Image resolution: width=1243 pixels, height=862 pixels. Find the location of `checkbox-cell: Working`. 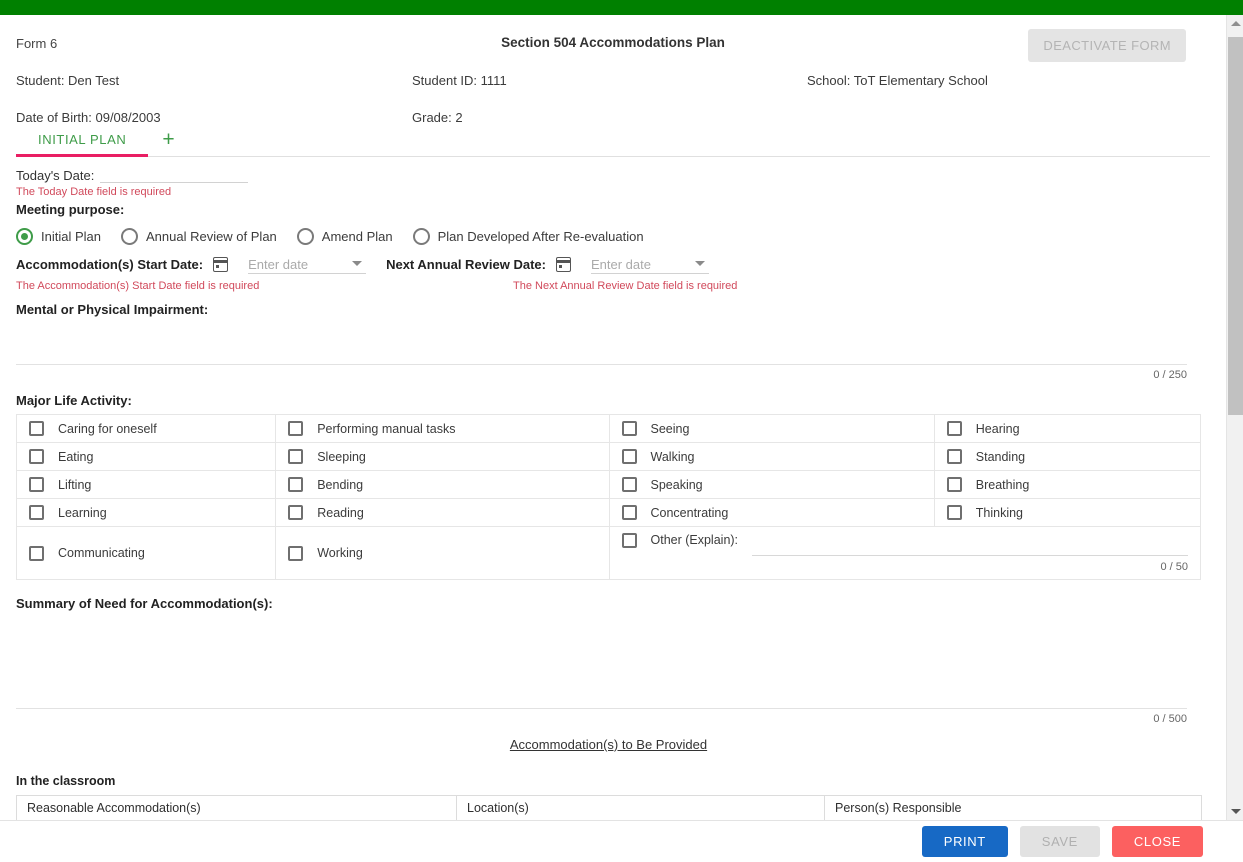

checkbox-cell: Working is located at coordinates (442, 553).